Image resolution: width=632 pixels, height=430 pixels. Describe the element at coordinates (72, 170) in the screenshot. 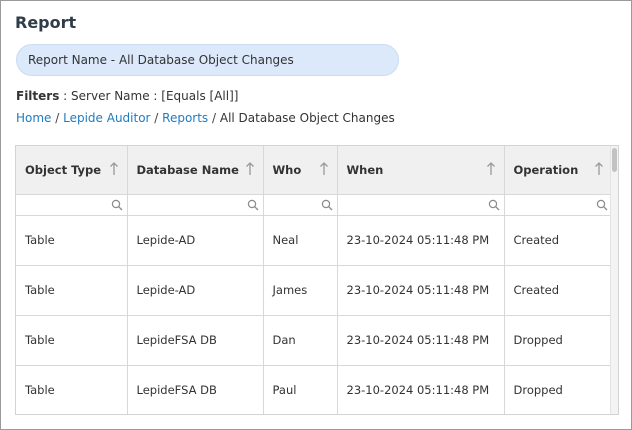

I see `column-header-object-type: Object Type` at that location.